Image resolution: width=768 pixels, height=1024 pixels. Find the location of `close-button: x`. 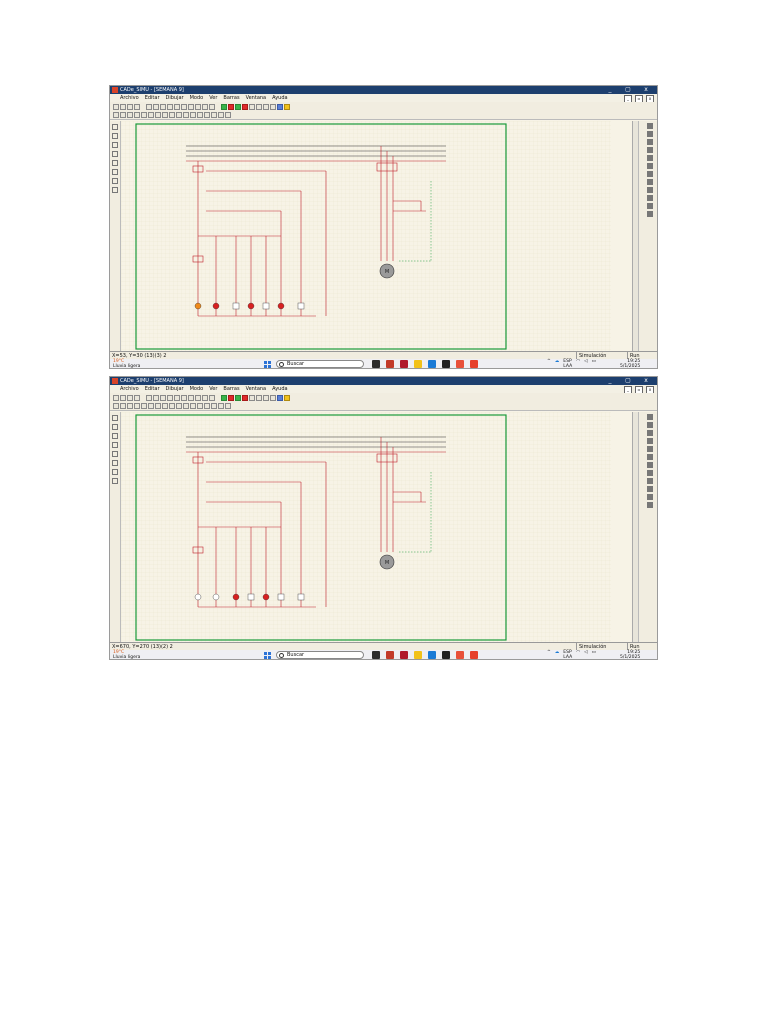

close-button: x is located at coordinates (646, 90).